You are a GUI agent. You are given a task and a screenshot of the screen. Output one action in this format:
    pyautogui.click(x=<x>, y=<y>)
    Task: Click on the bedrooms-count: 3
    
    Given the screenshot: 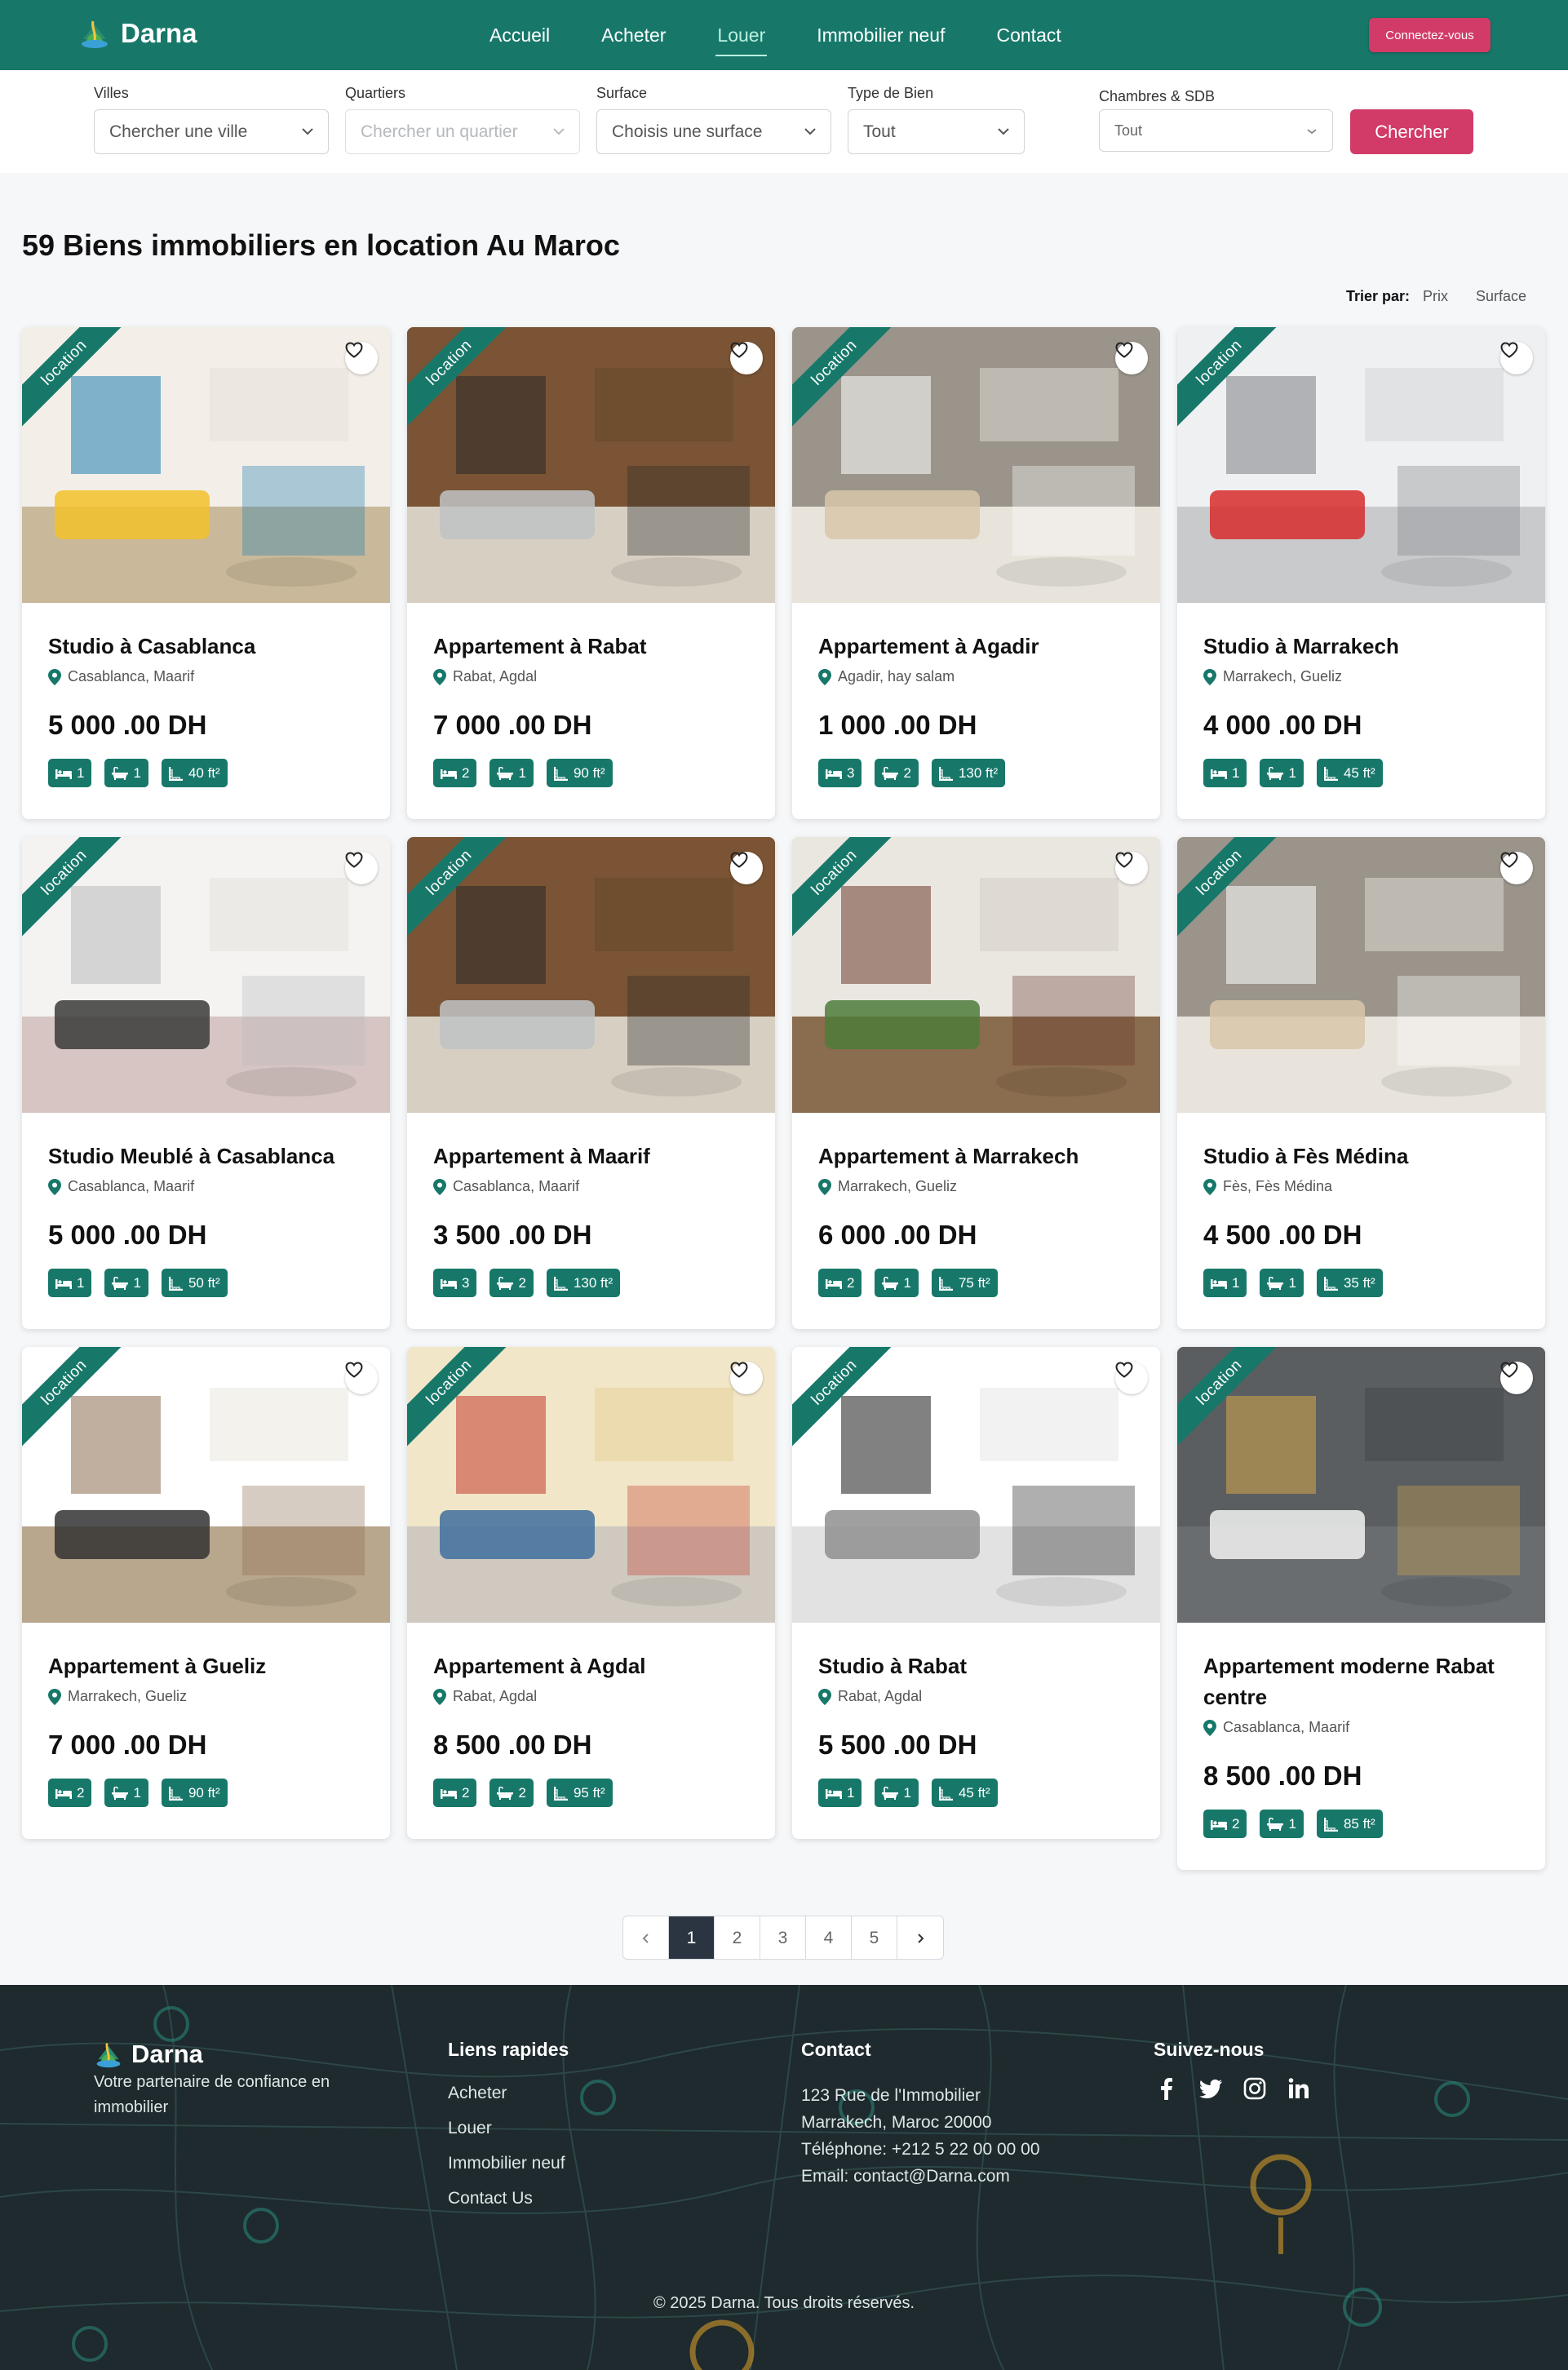 What is the action you would take?
    pyautogui.click(x=466, y=1282)
    